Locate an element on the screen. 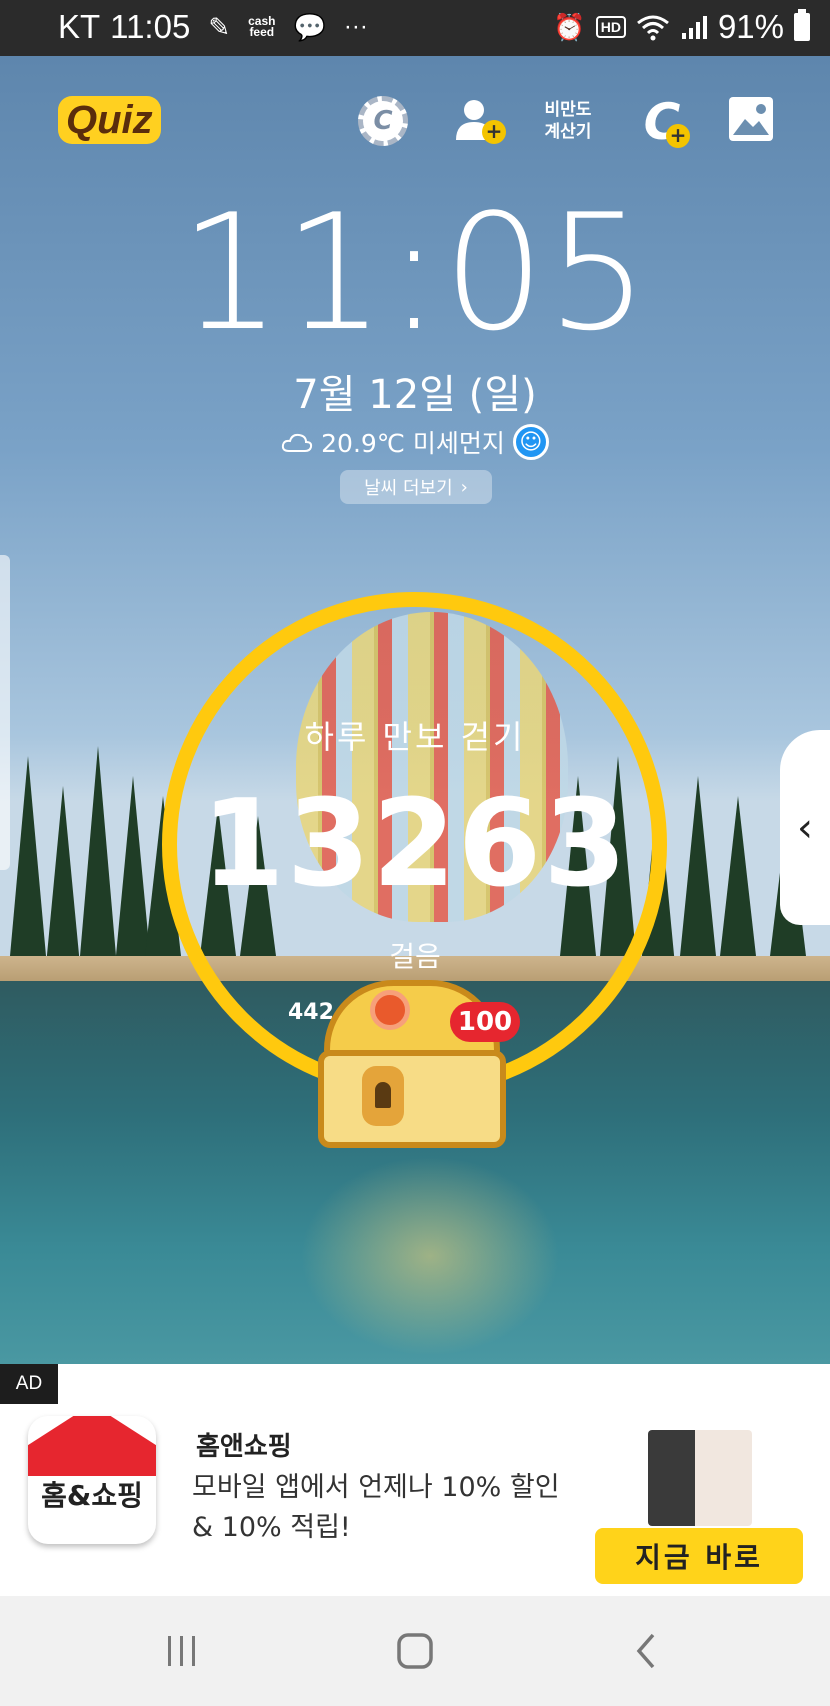  chevron-right-icon: › is located at coordinates (464, 487).